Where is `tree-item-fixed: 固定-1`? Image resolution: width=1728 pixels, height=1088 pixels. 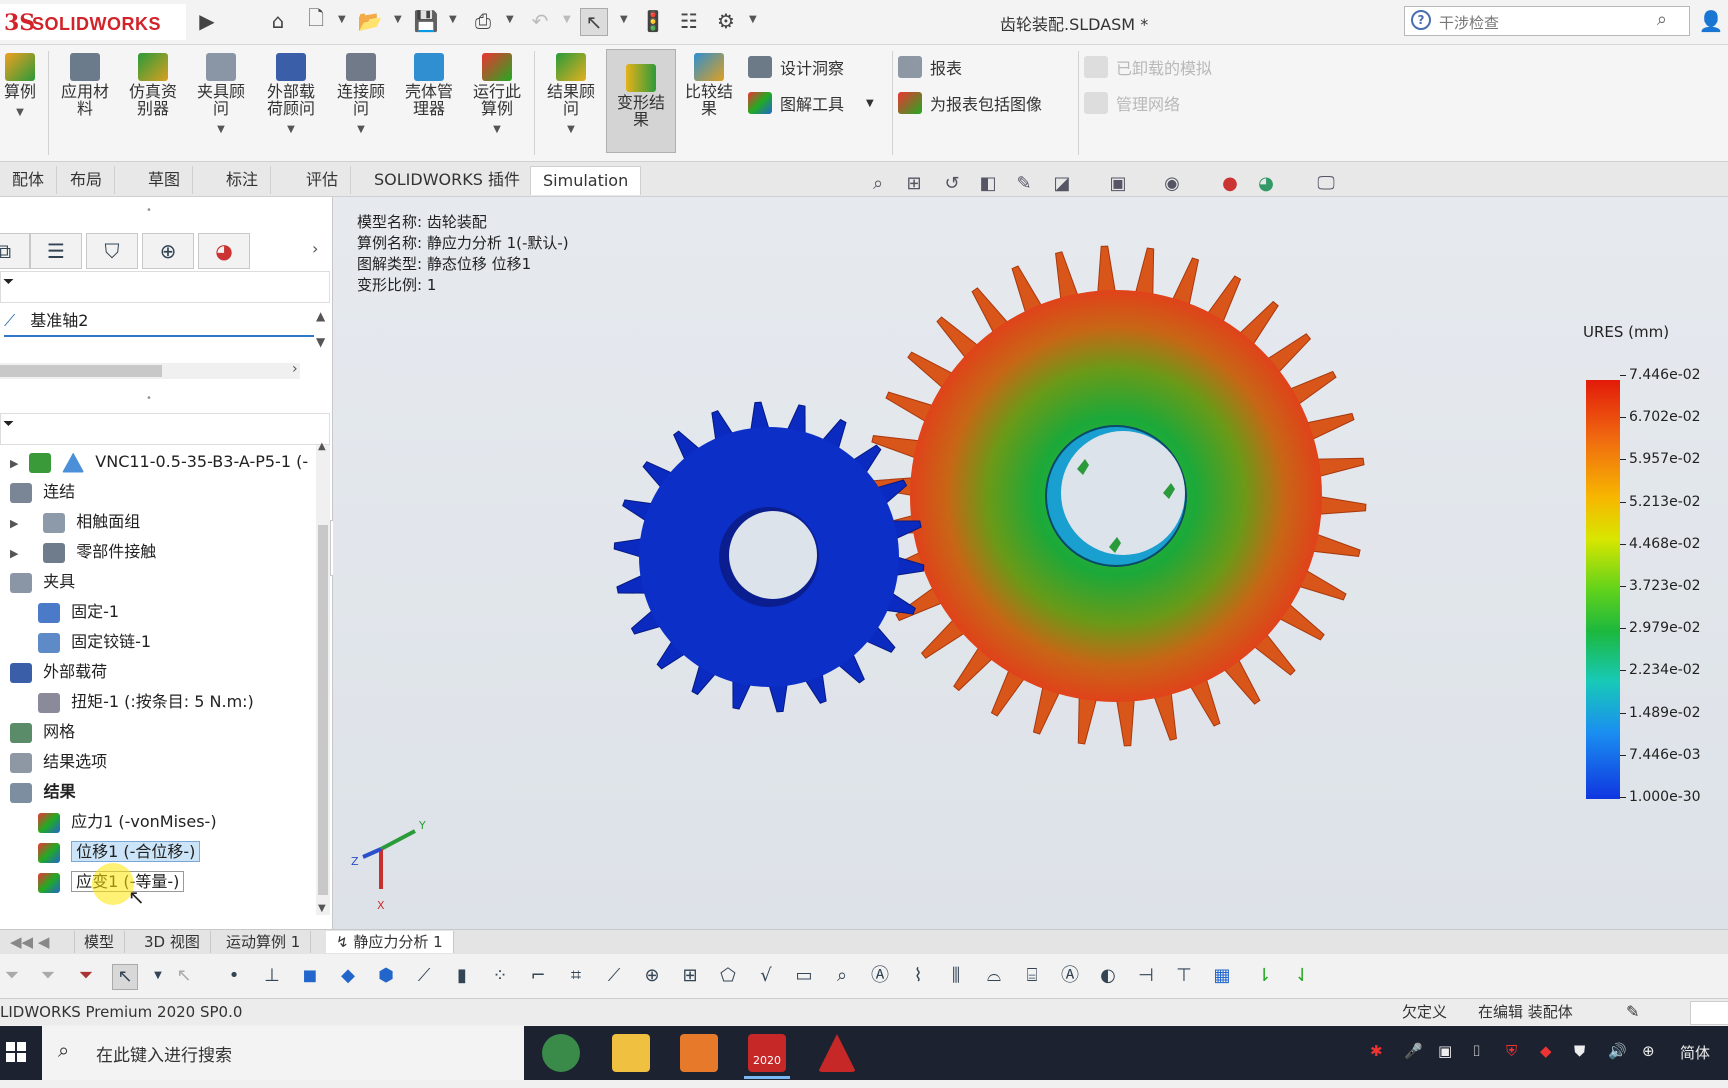
tree-item-fixed: 固定-1 is located at coordinates (64, 612).